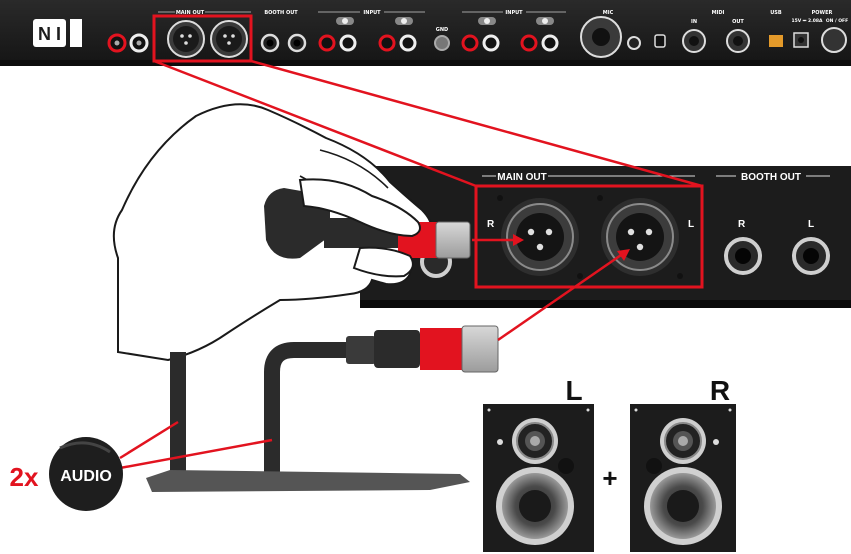 The height and width of the screenshot is (554, 851). Describe the element at coordinates (270, 43) in the screenshot. I see `booth-jack-top-r` at that location.